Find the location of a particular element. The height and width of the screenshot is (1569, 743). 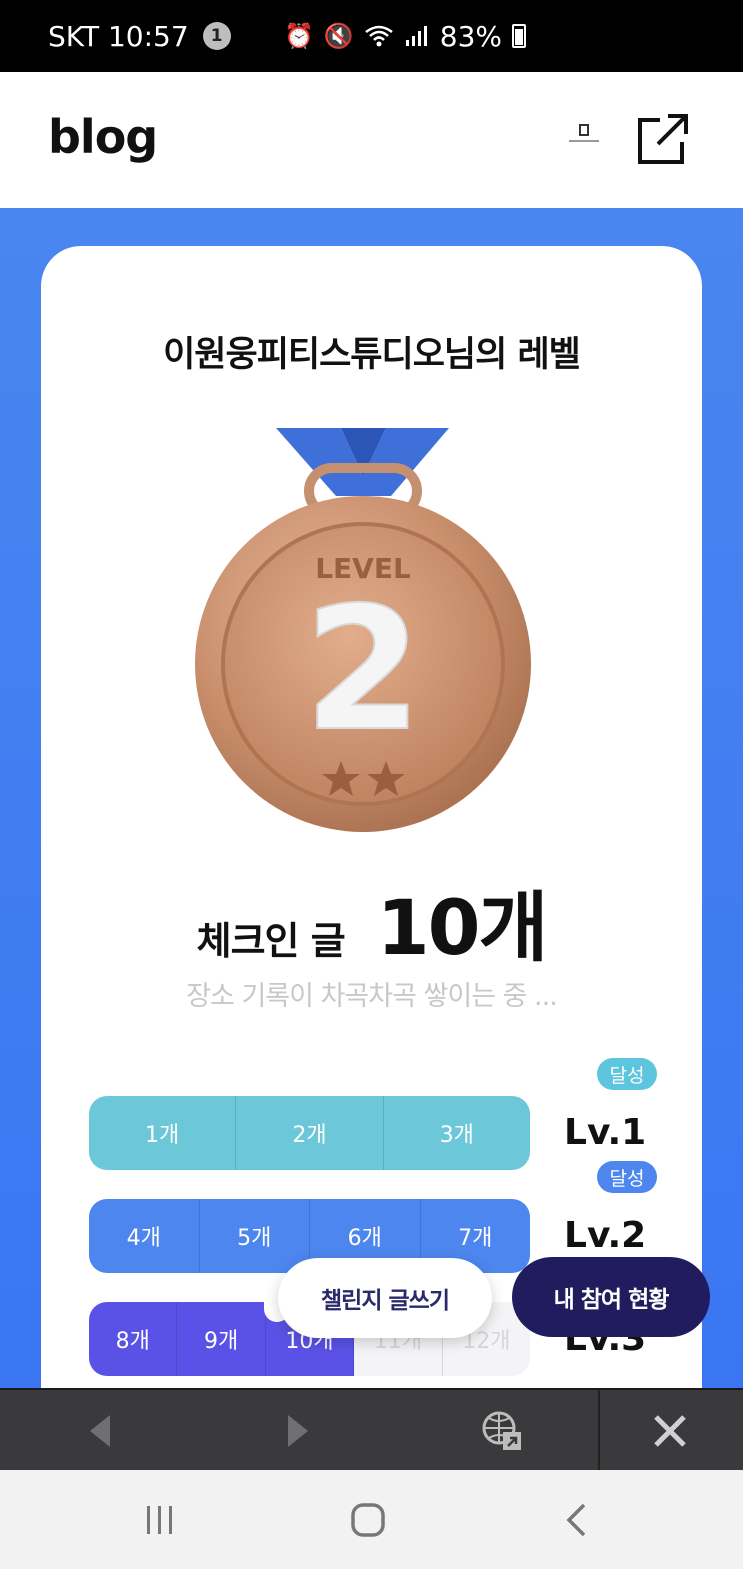

system-nav-bar is located at coordinates (371, 1519).